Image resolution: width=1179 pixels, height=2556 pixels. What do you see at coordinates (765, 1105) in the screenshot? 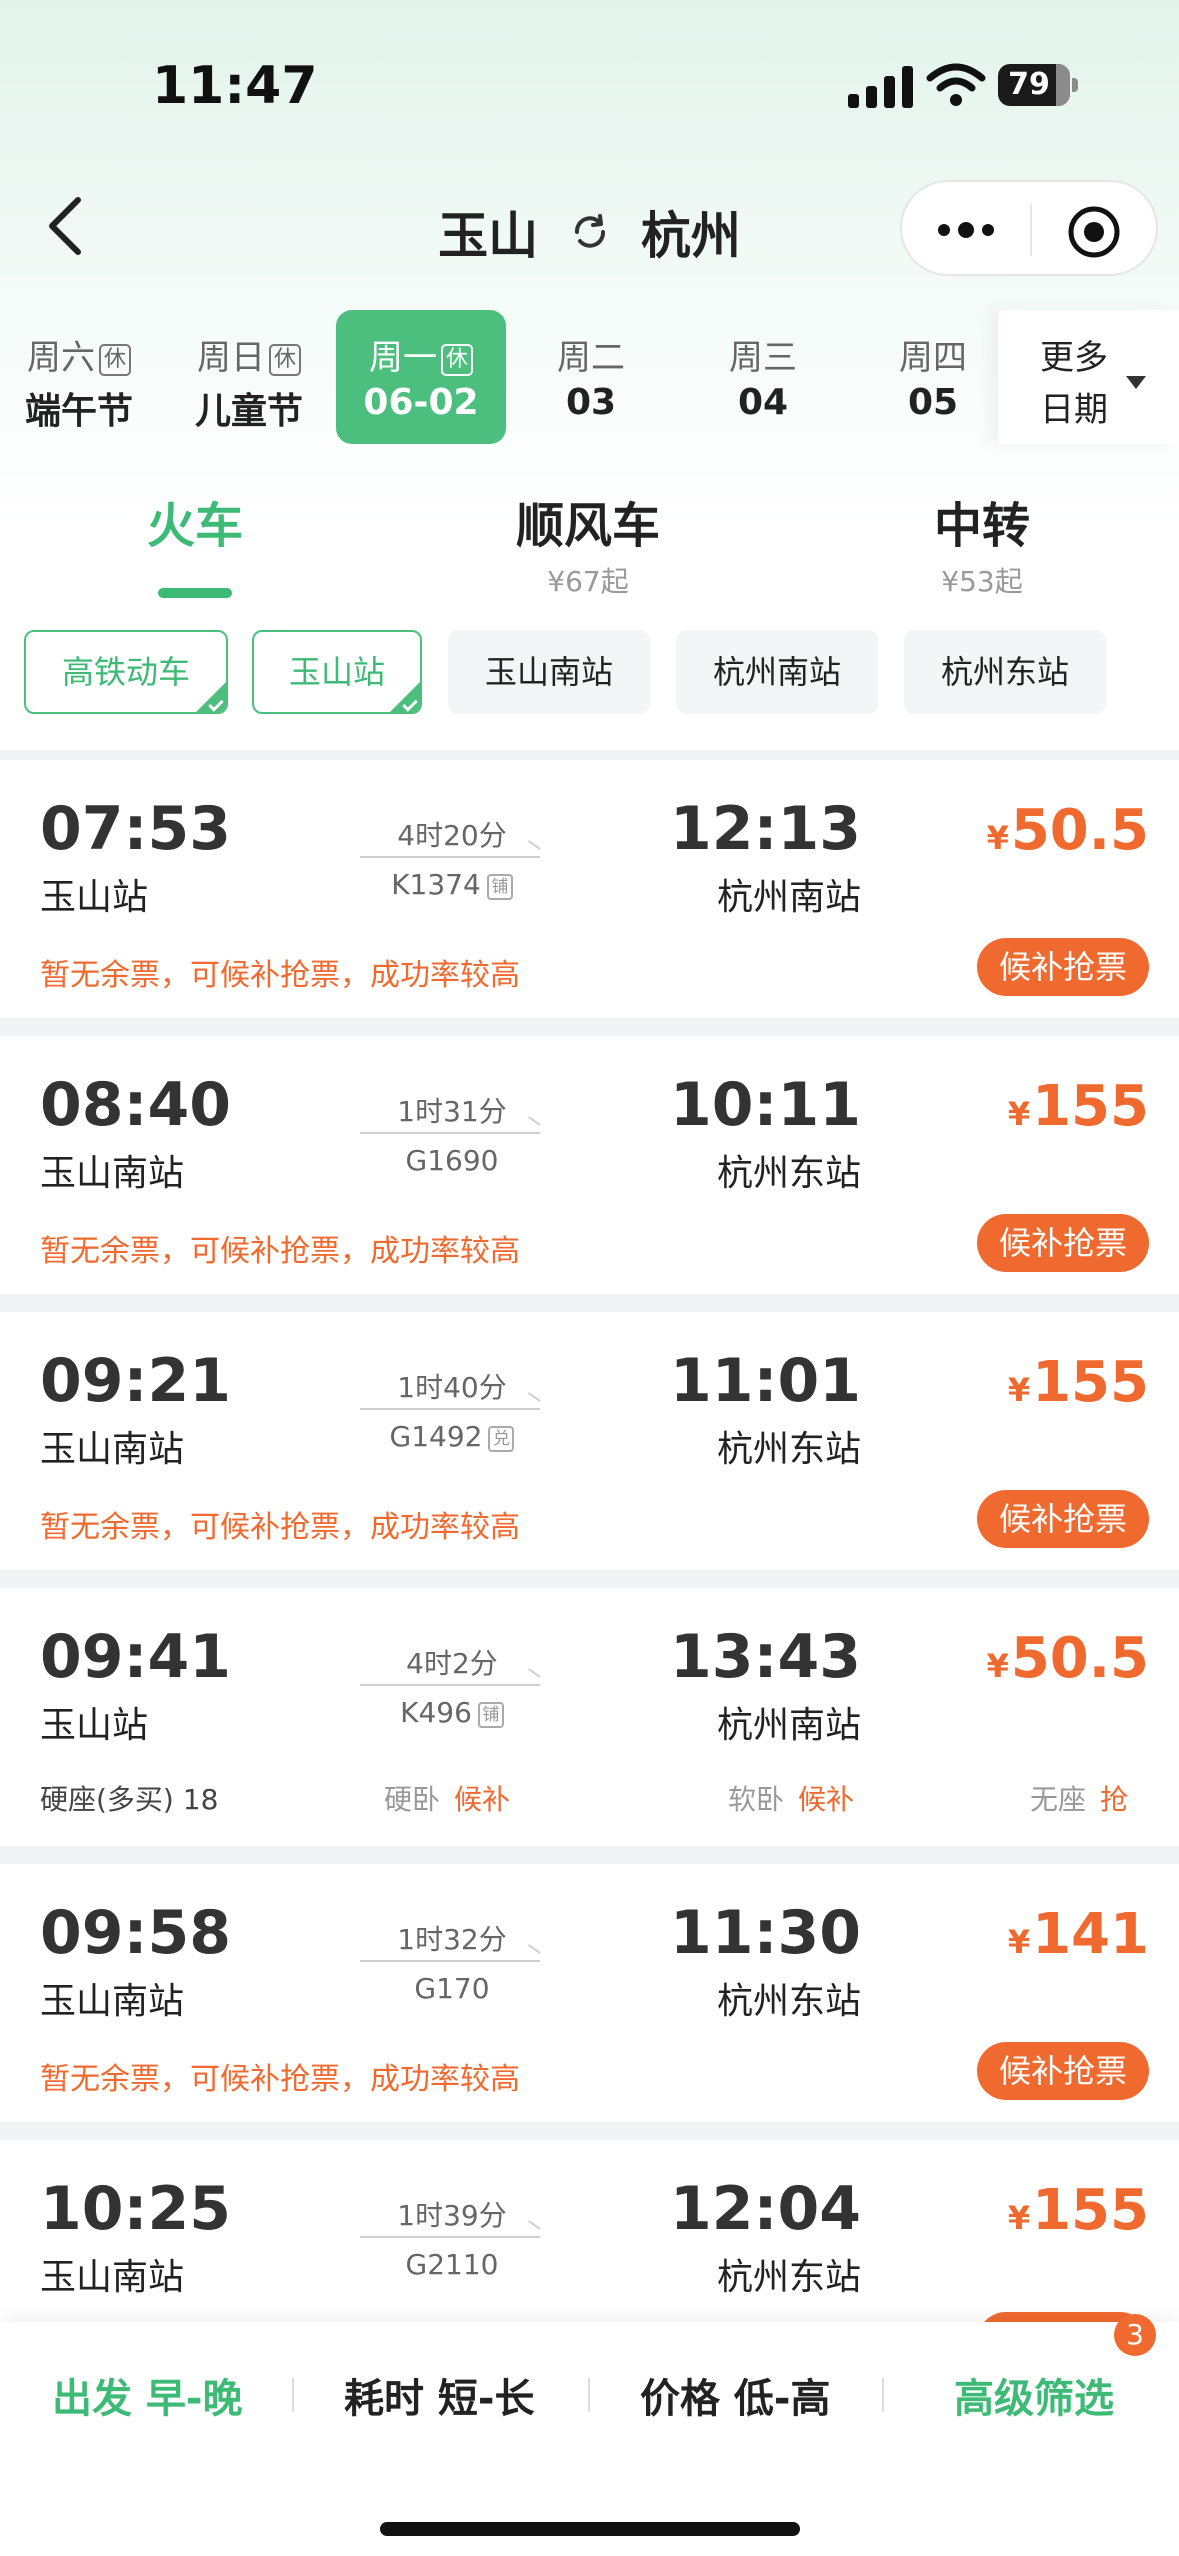
I see `arrival-time: 10:11` at bounding box center [765, 1105].